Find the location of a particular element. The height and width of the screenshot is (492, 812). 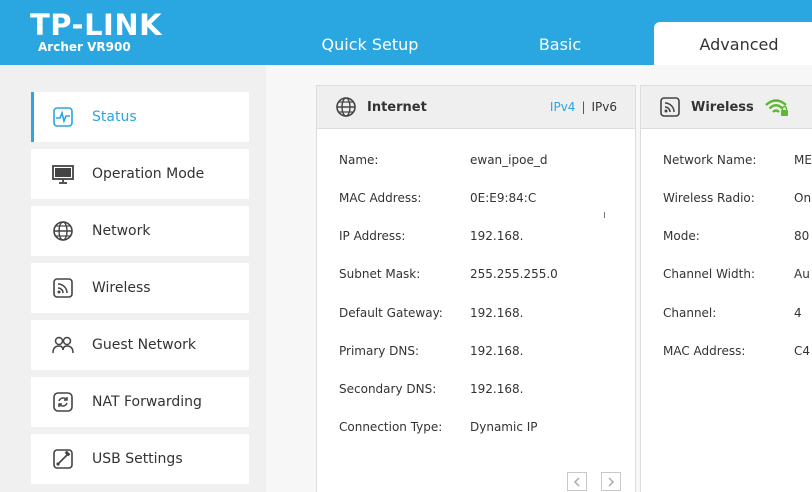

internet-row-secondary-dns: Secondary DNS: 192.168. is located at coordinates (431, 389).